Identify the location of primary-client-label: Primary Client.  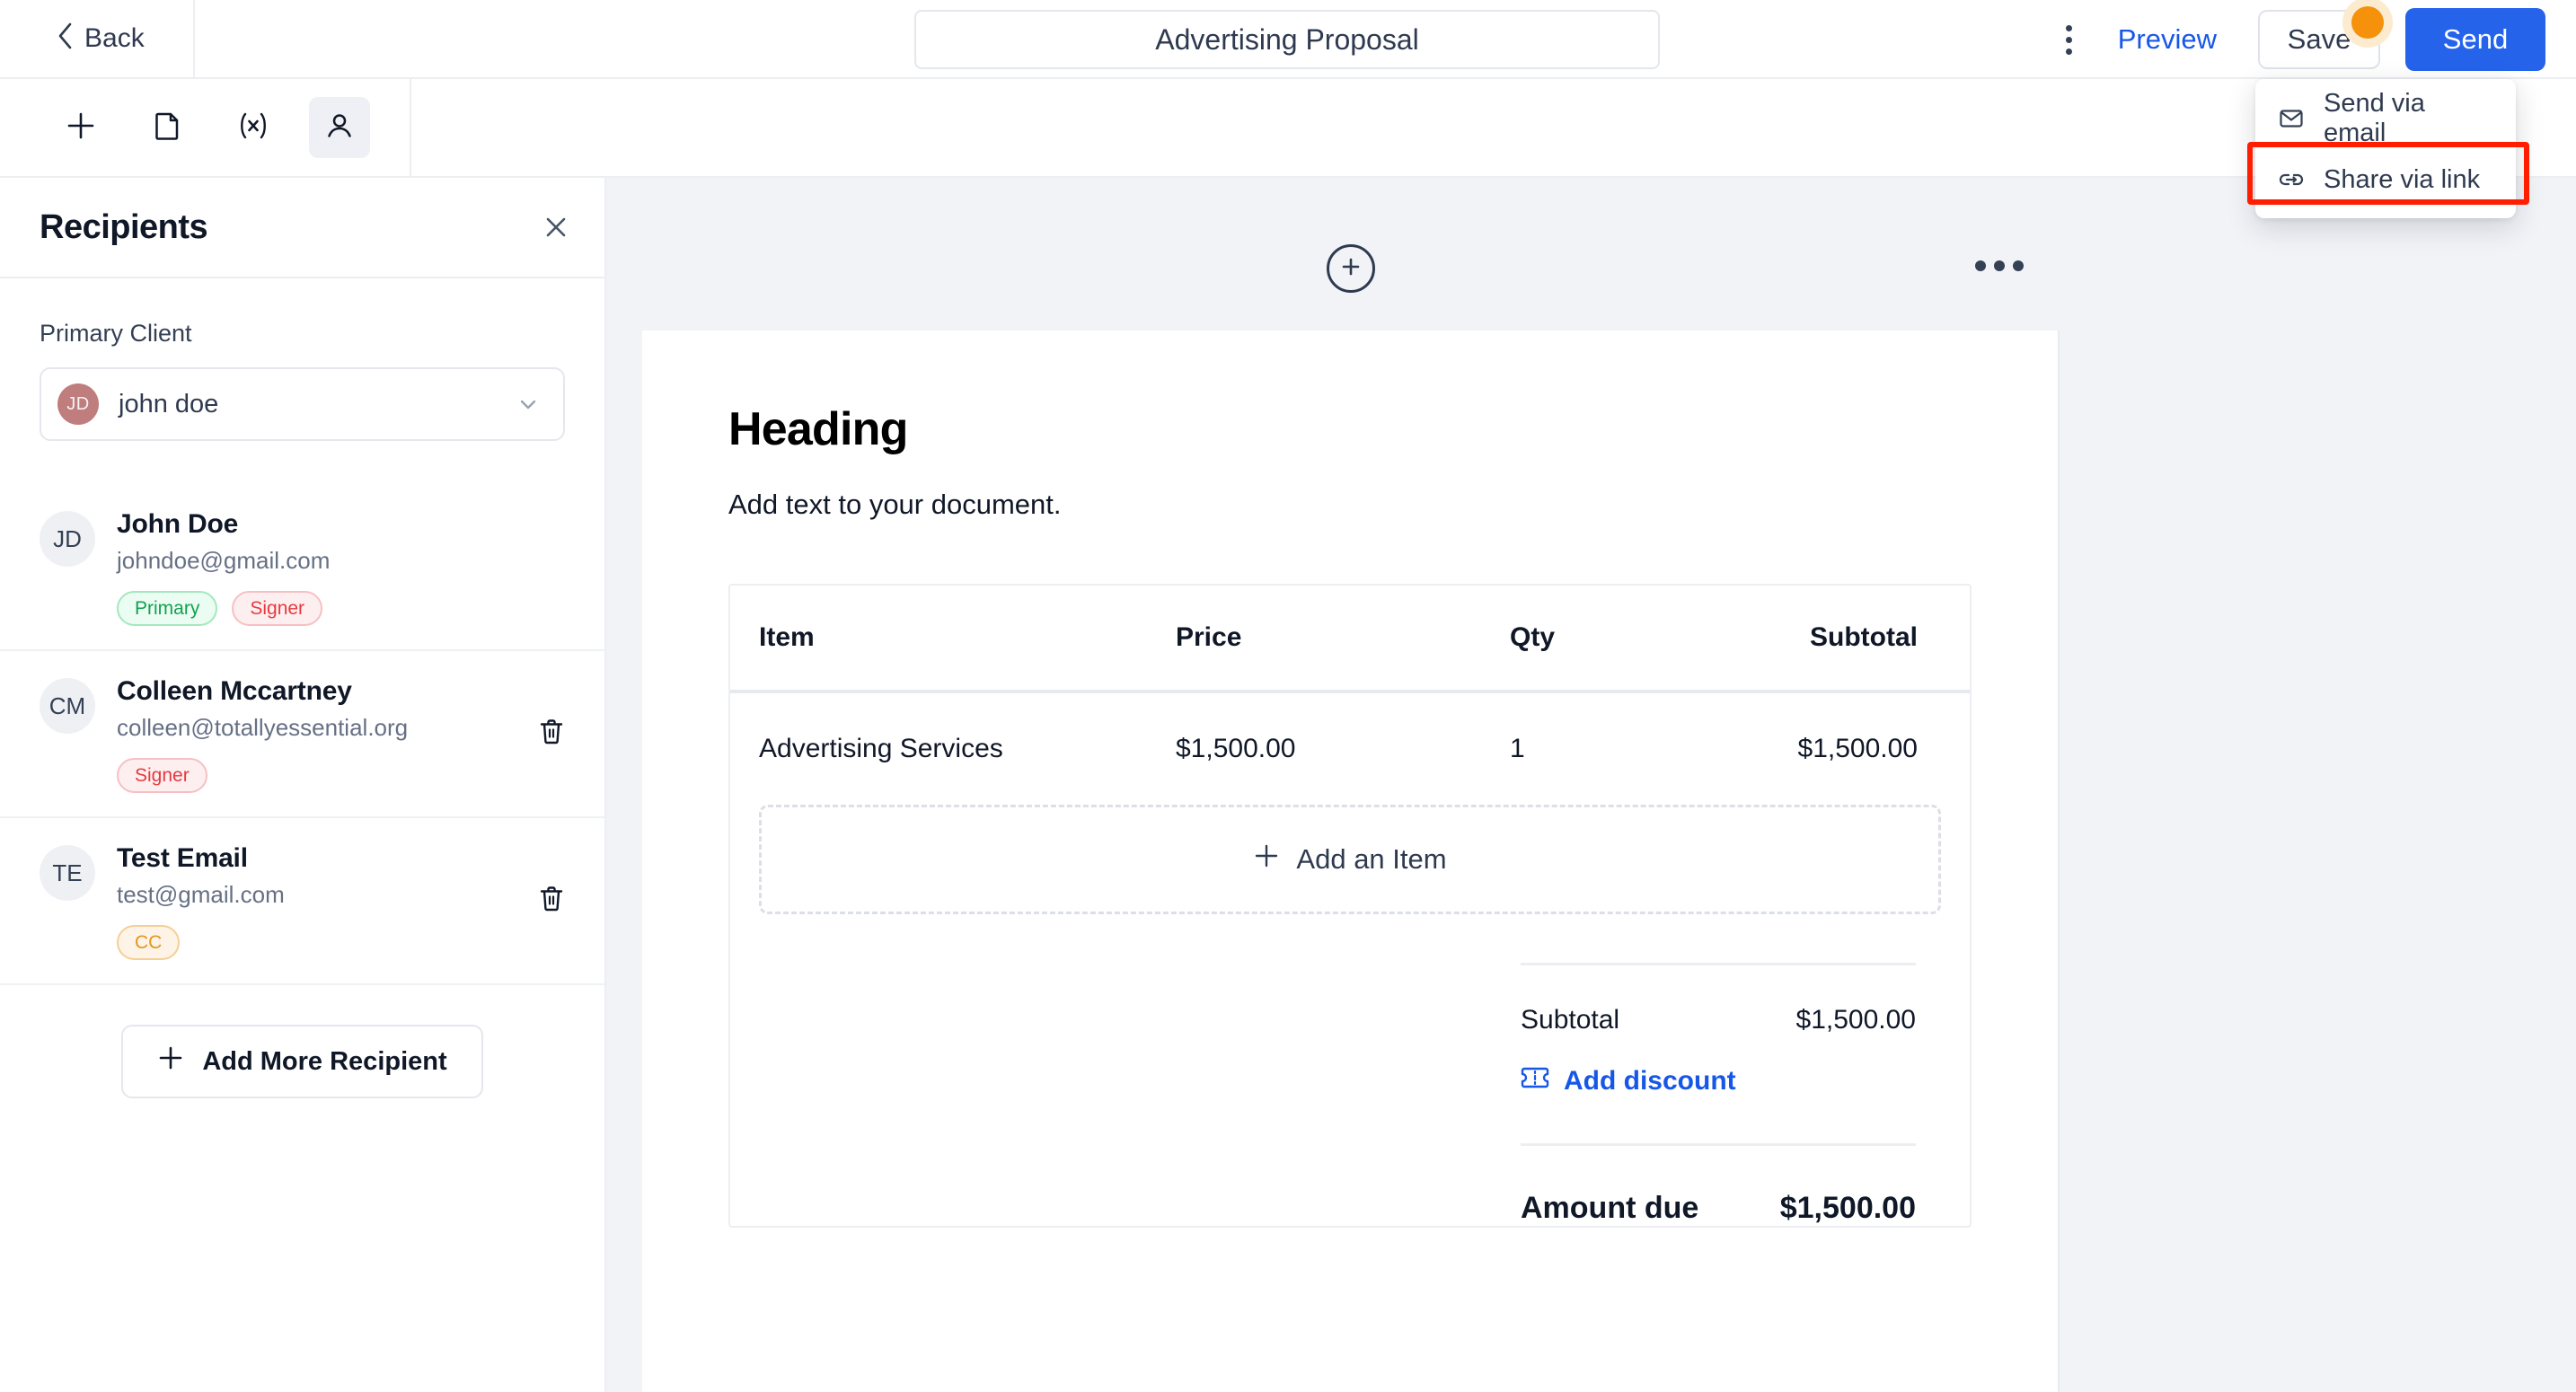
(116, 333).